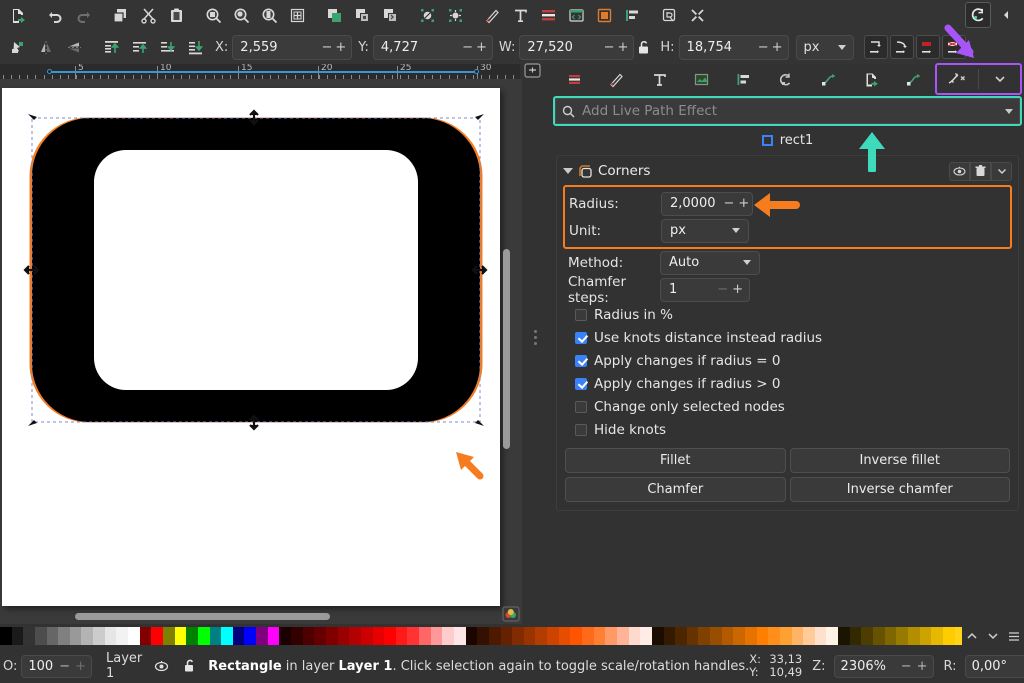  What do you see at coordinates (871, 79) in the screenshot?
I see `tab-export` at bounding box center [871, 79].